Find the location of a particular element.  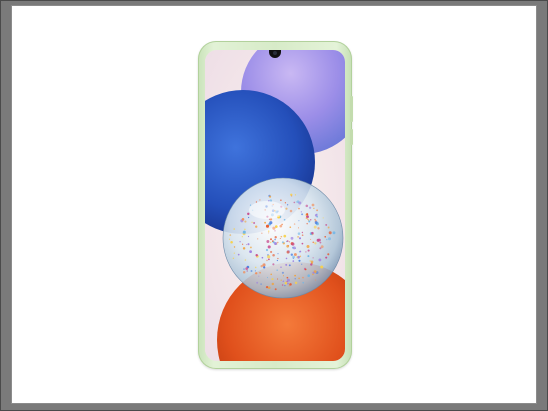

front-camera is located at coordinates (275, 53).